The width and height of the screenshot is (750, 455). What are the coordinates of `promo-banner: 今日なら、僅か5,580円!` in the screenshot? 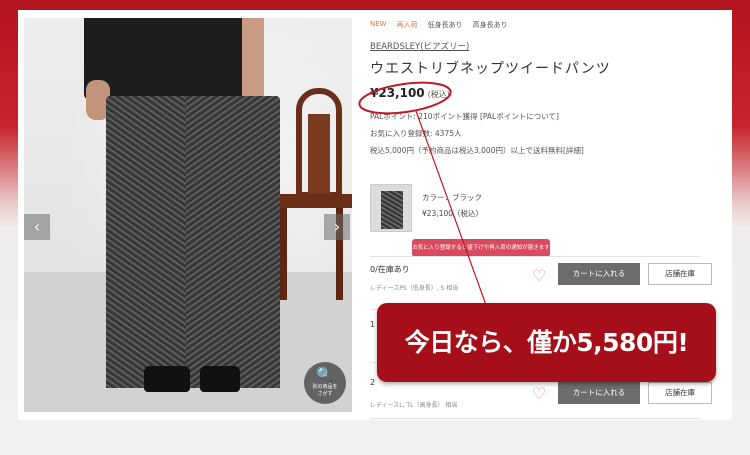 It's located at (546, 342).